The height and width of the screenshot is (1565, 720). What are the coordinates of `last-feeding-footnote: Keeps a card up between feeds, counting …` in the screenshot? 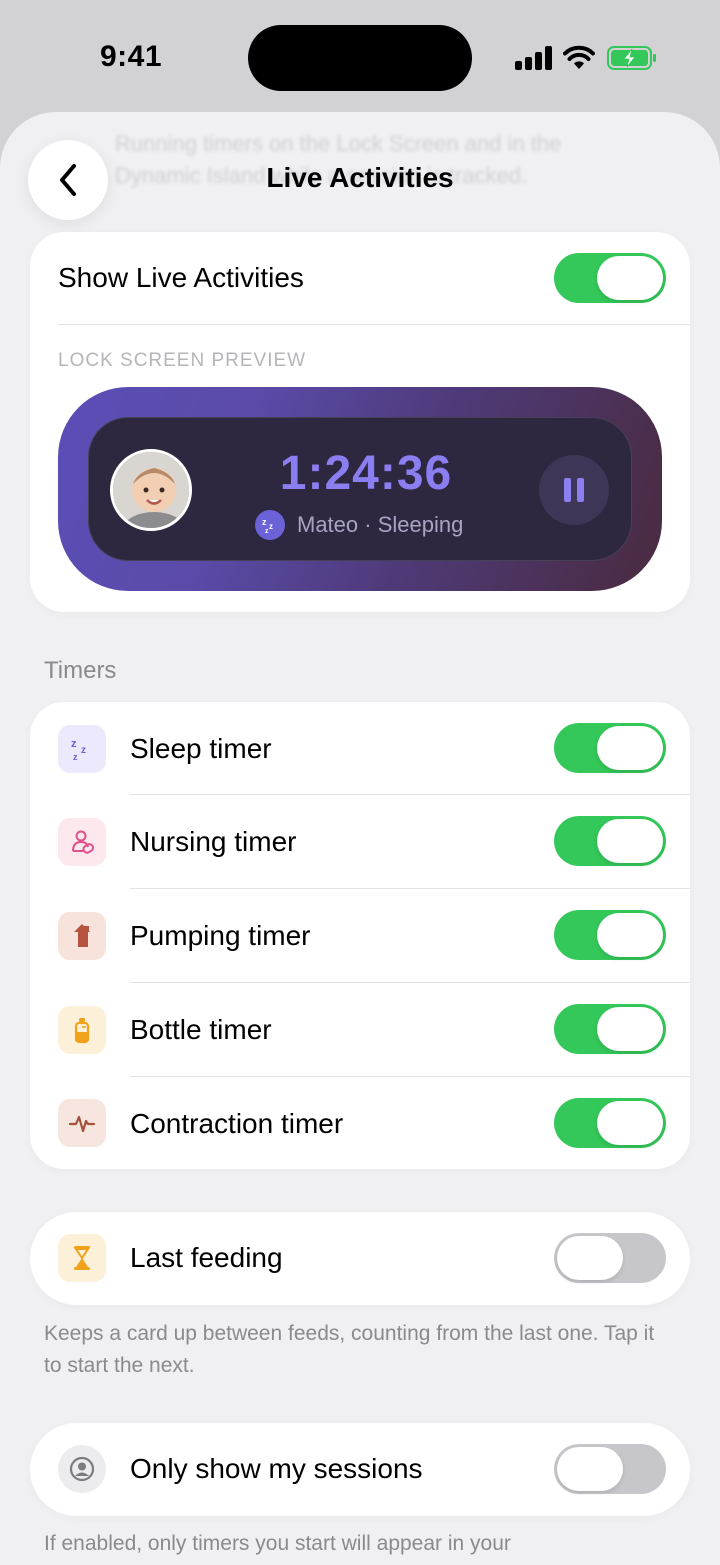 It's located at (349, 1349).